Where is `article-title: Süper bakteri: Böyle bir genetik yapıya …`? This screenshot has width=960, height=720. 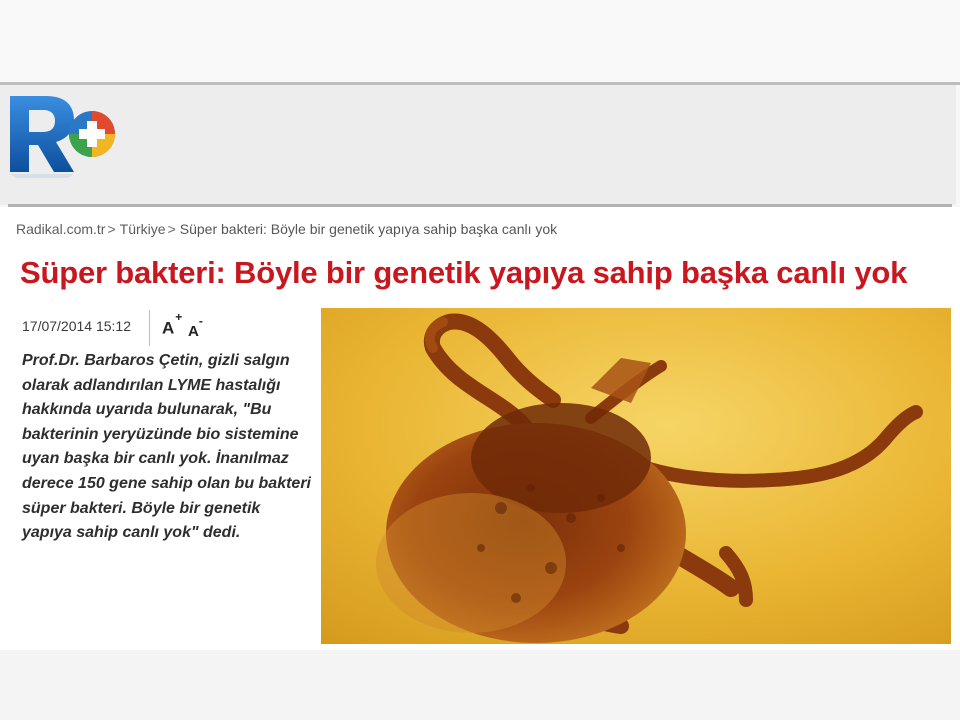 article-title: Süper bakteri: Böyle bir genetik yapıya … is located at coordinates (464, 272).